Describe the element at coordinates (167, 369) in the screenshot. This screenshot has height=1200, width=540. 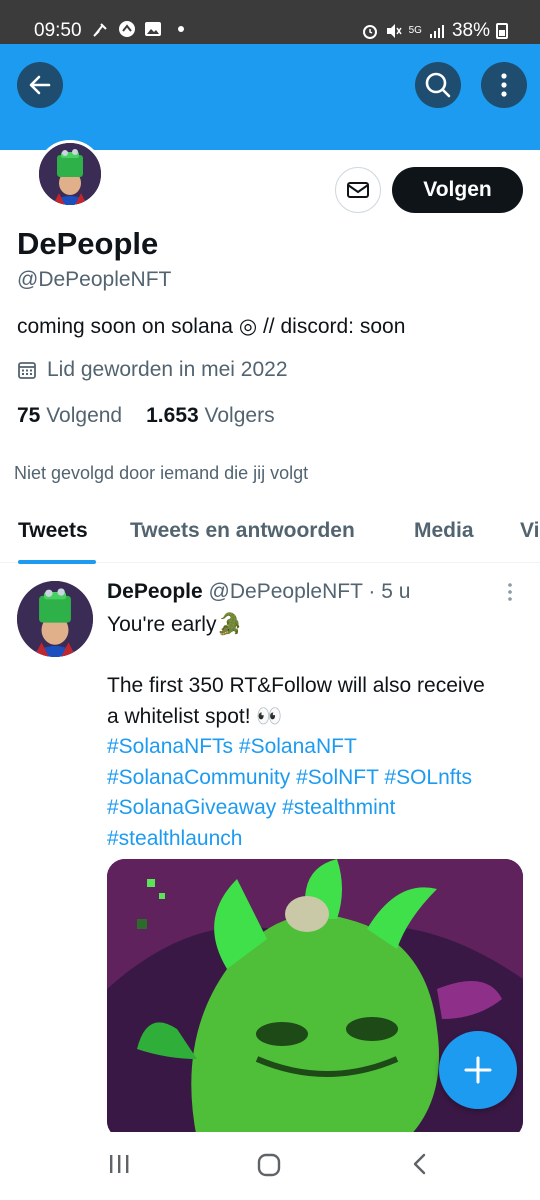
I see `joined-text: Lid geworden in mei 2022` at that location.